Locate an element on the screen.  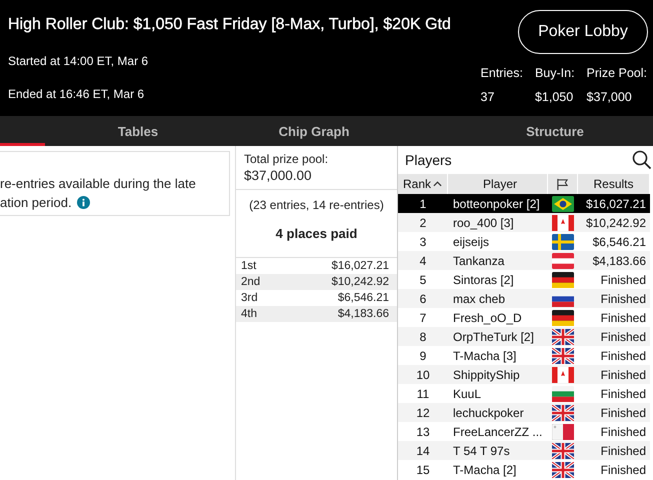
payout-amount: $6,546.21 is located at coordinates (363, 298).